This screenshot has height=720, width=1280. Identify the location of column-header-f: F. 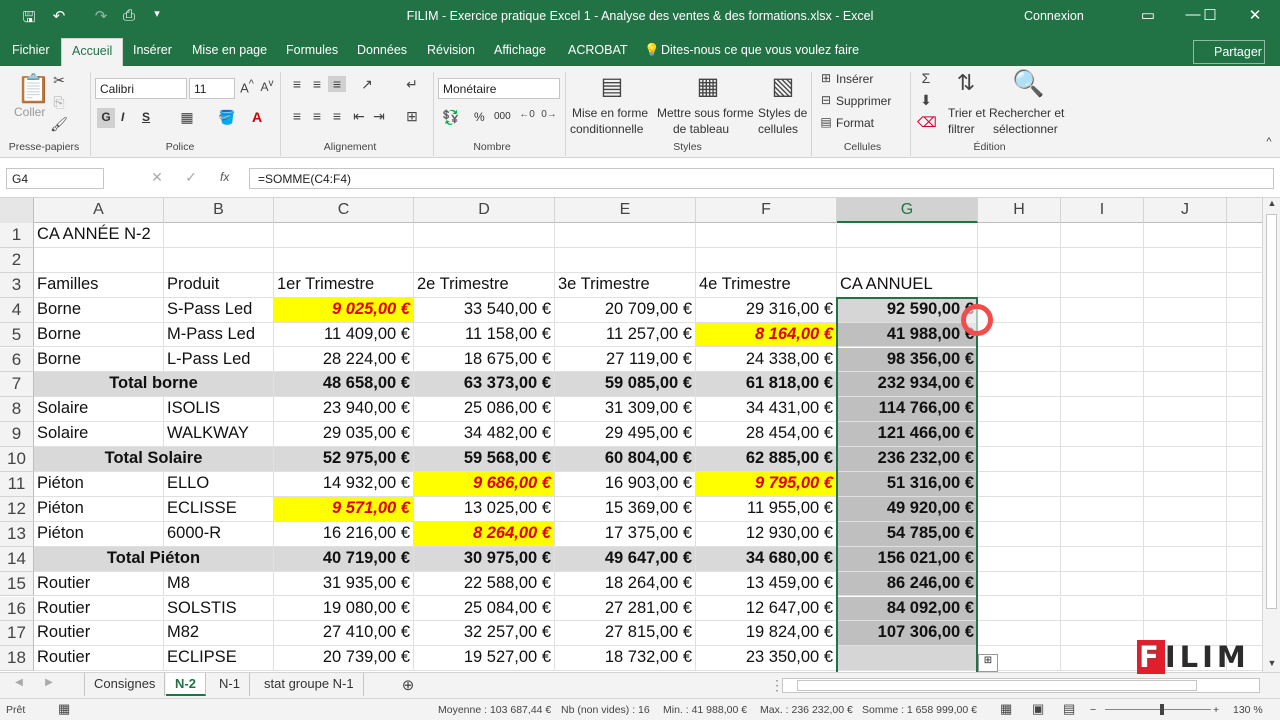
(766, 210).